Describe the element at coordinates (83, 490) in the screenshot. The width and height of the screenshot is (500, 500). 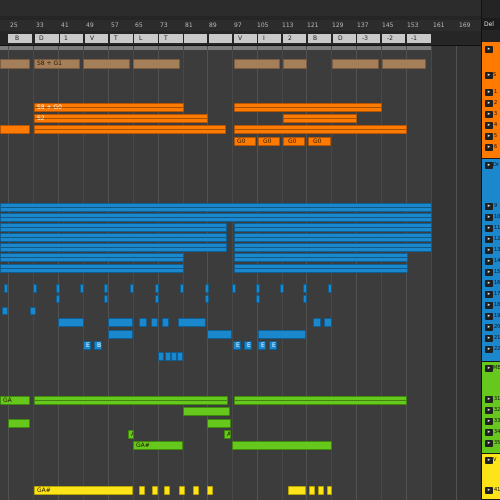
I see `midi-clip: GA#` at that location.